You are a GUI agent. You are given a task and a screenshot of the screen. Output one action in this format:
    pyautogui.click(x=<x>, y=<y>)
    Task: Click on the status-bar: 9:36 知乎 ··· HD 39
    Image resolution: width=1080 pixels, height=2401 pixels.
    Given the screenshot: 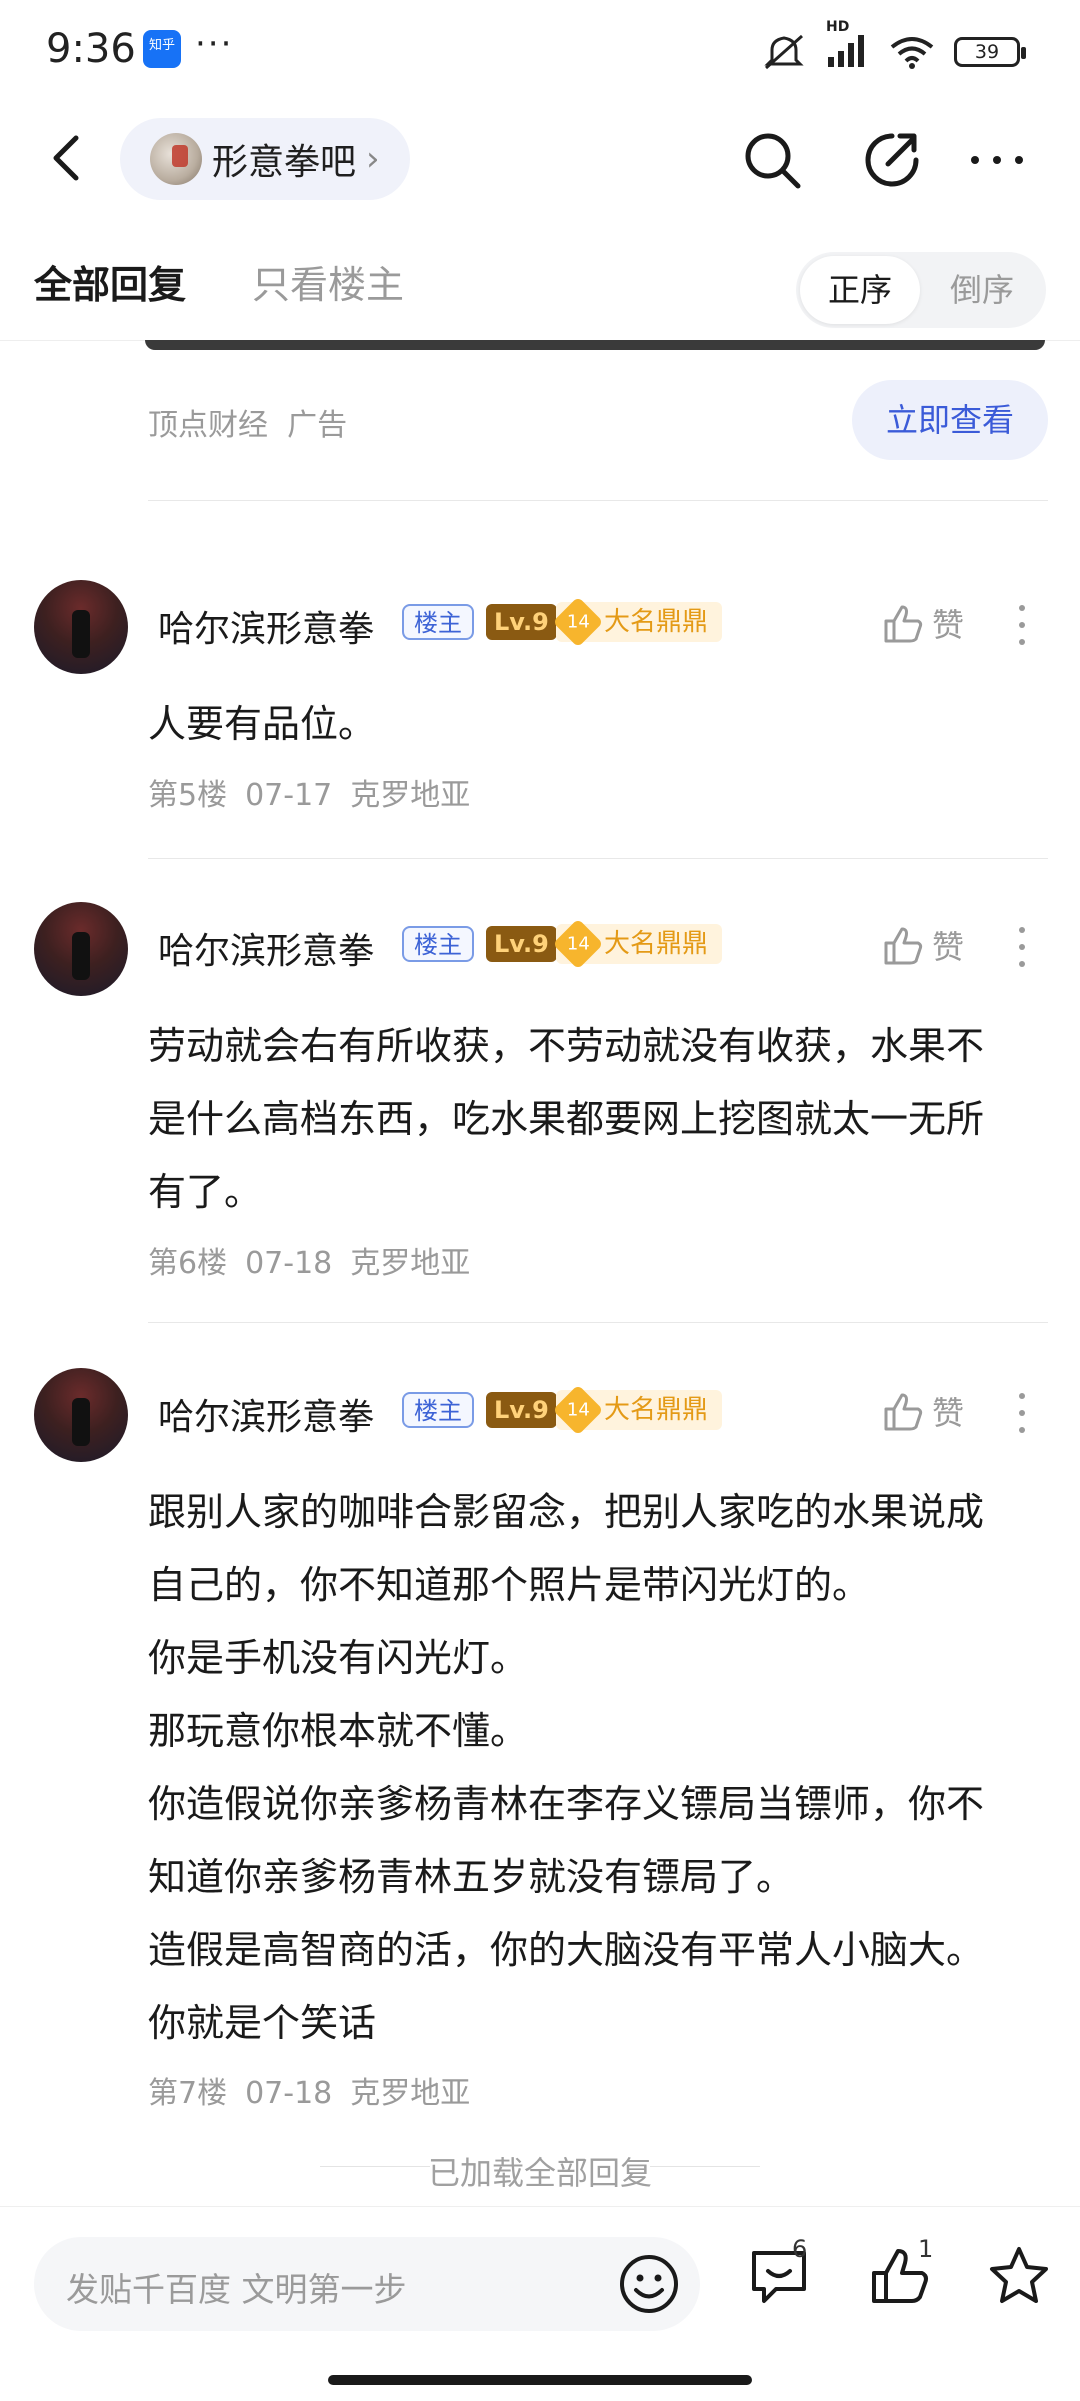 What is the action you would take?
    pyautogui.click(x=540, y=50)
    